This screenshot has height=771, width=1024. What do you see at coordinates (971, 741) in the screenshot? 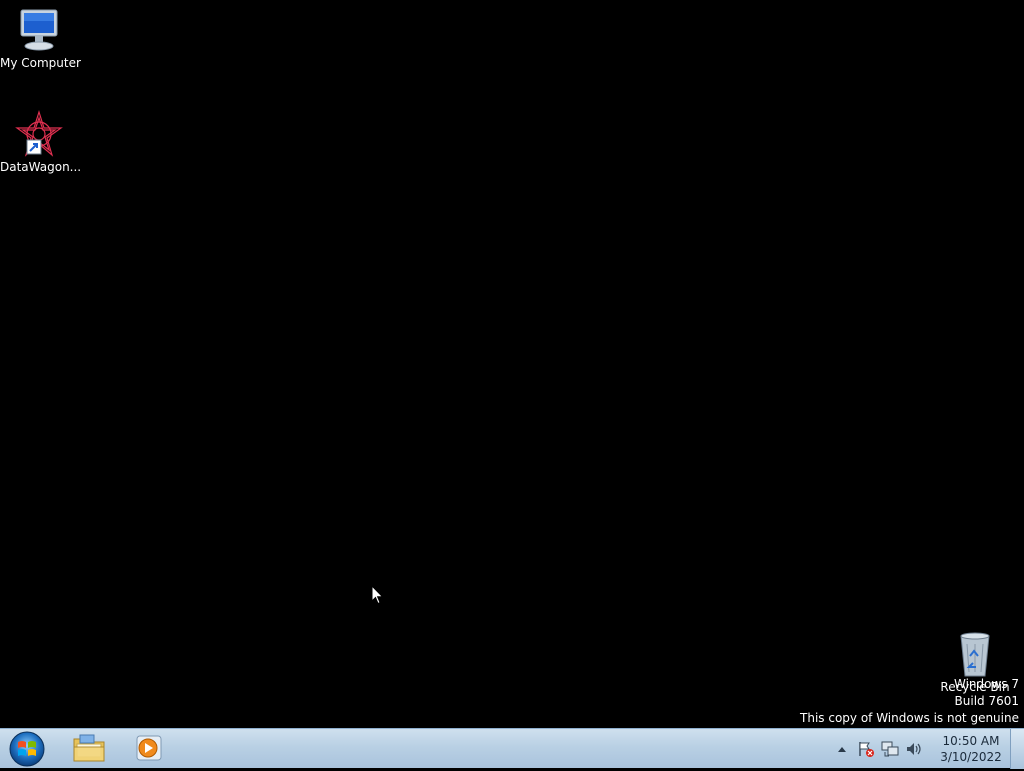
I see `clock-time: 10:50 AM` at bounding box center [971, 741].